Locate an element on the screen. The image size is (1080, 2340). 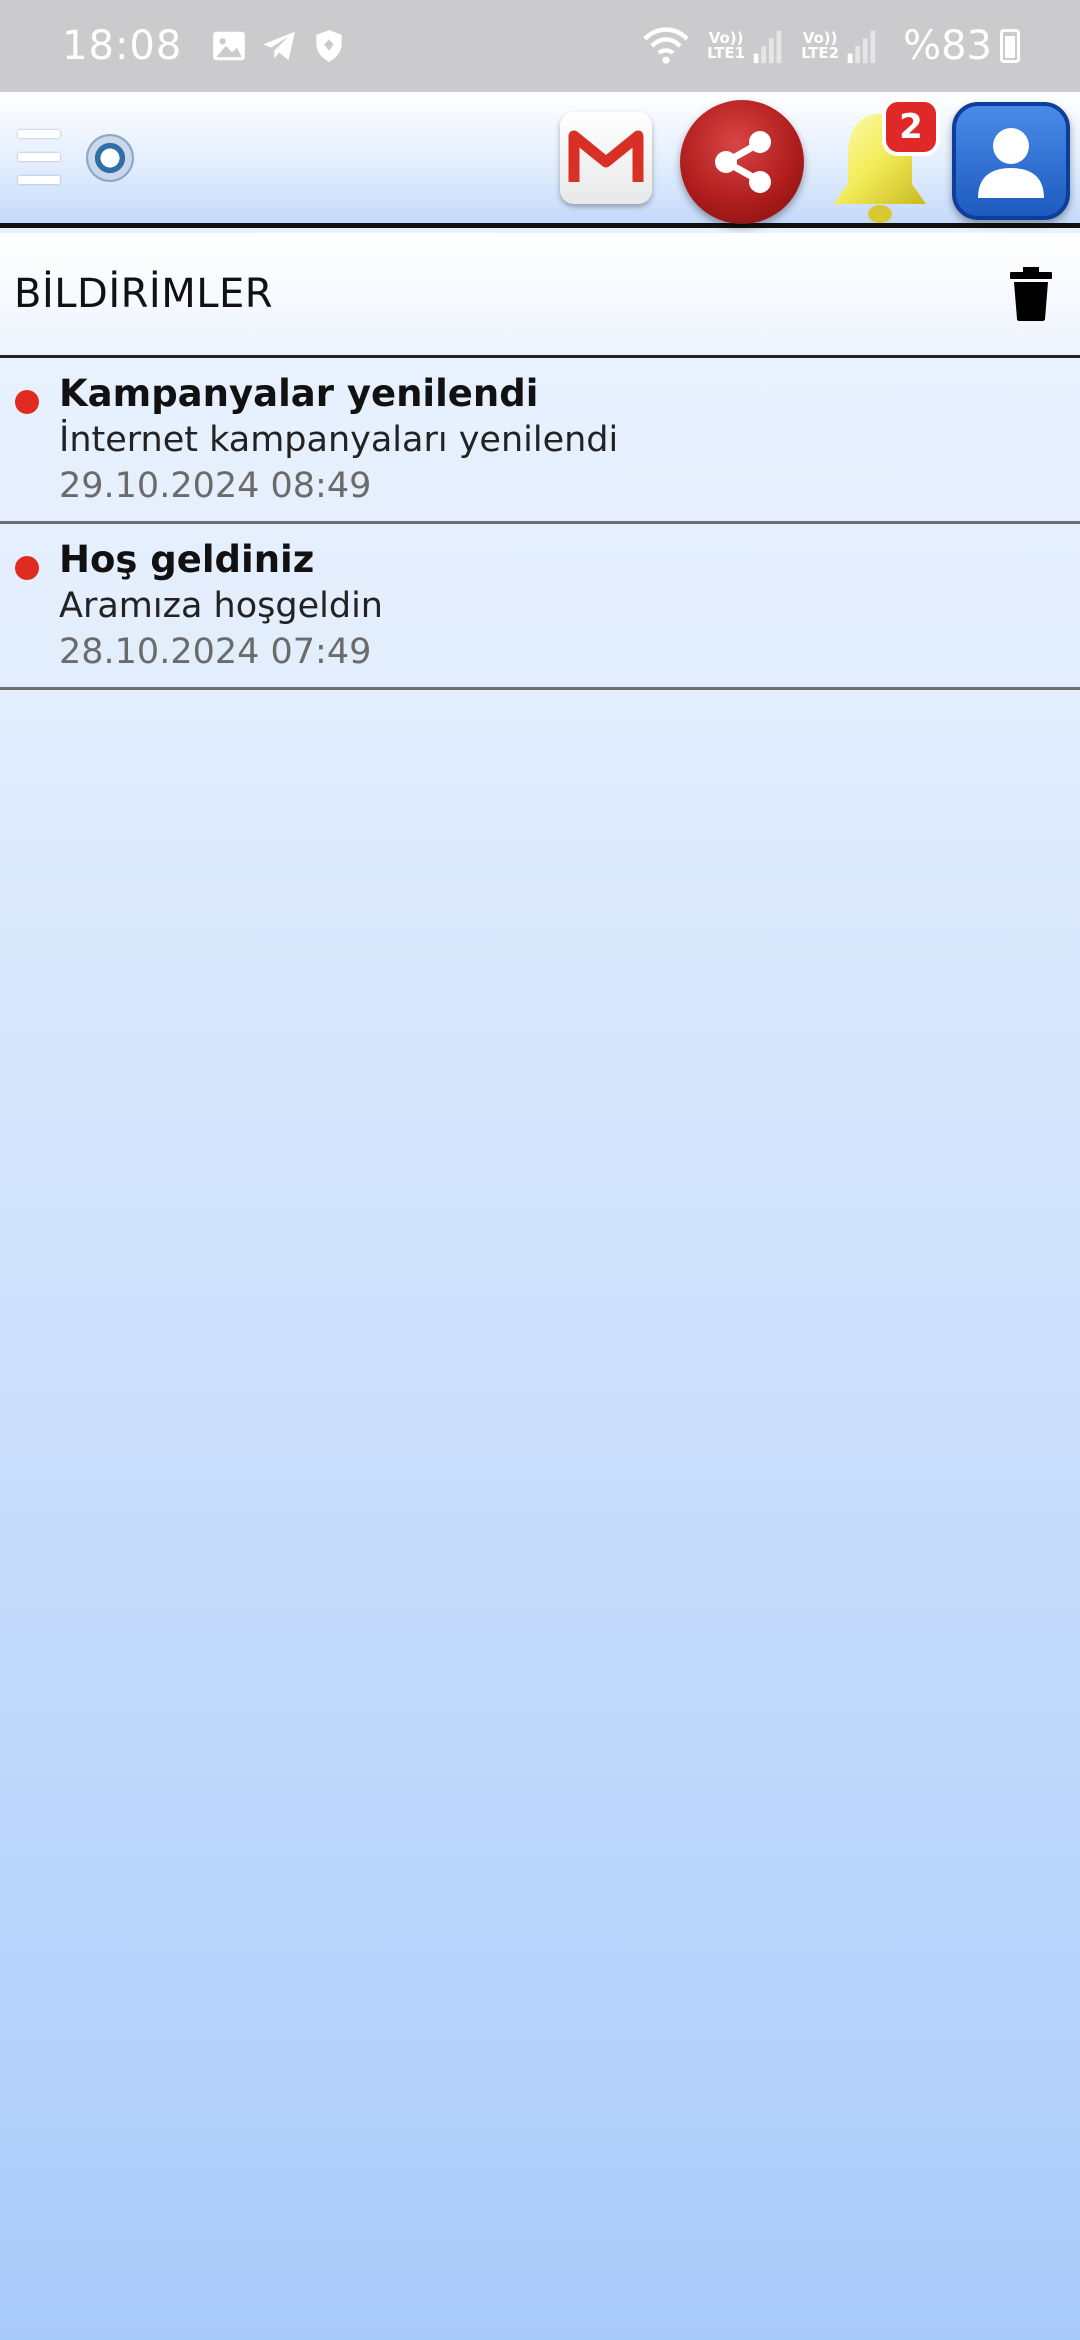
gallery-icon is located at coordinates (229, 46).